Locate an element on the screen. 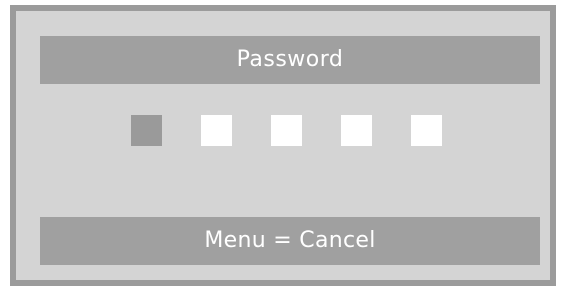 The height and width of the screenshot is (291, 566). dialog-title: Password is located at coordinates (290, 60).